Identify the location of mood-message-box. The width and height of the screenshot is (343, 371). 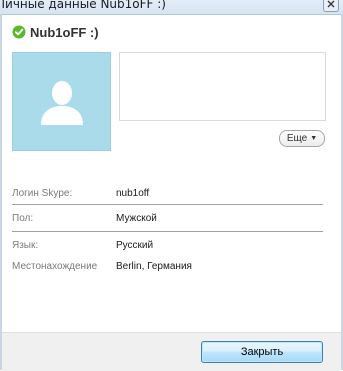
(222, 86).